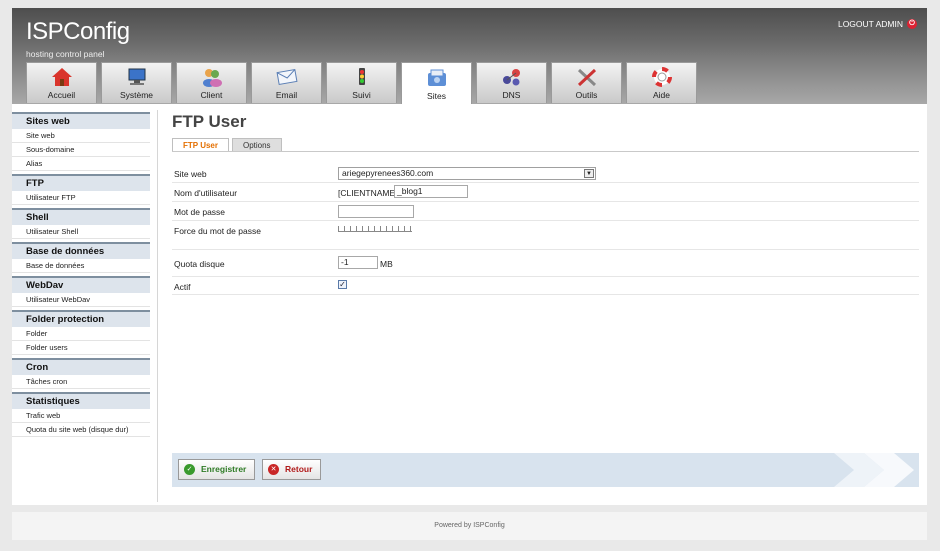 This screenshot has height=551, width=940. I want to click on tab-email: Email, so click(286, 82).